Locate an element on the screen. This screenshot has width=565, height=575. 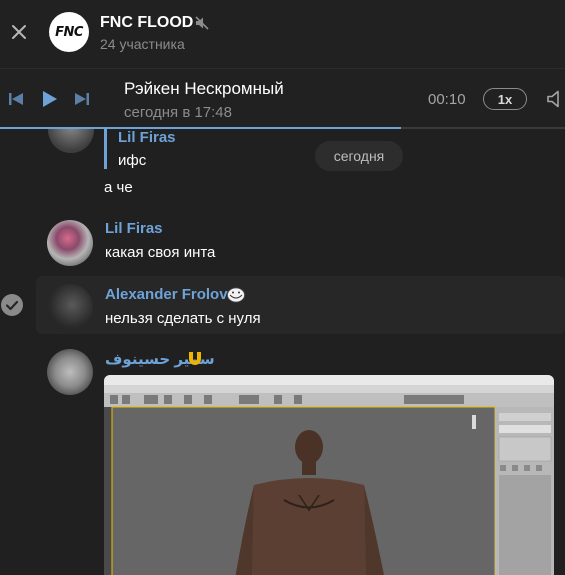
message-text: какая своя инта is located at coordinates (160, 252).